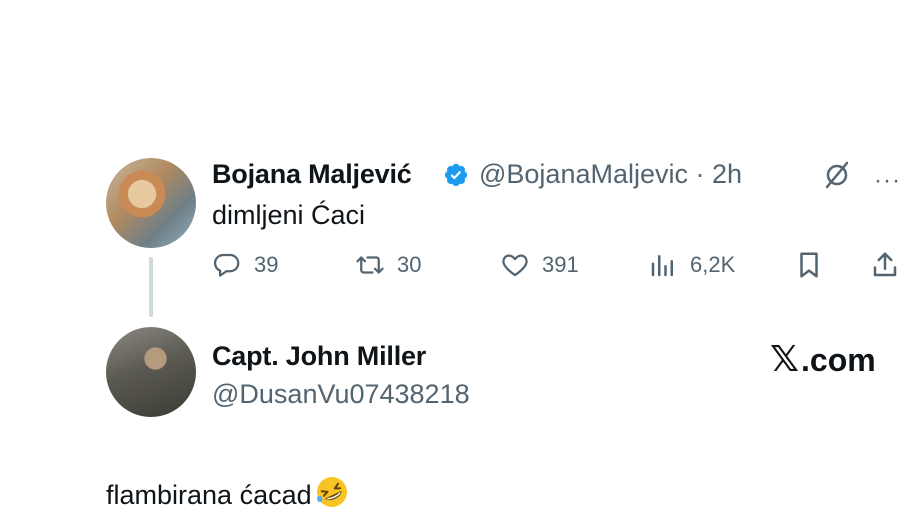  I want to click on tweet-timestamp: 2h, so click(727, 174).